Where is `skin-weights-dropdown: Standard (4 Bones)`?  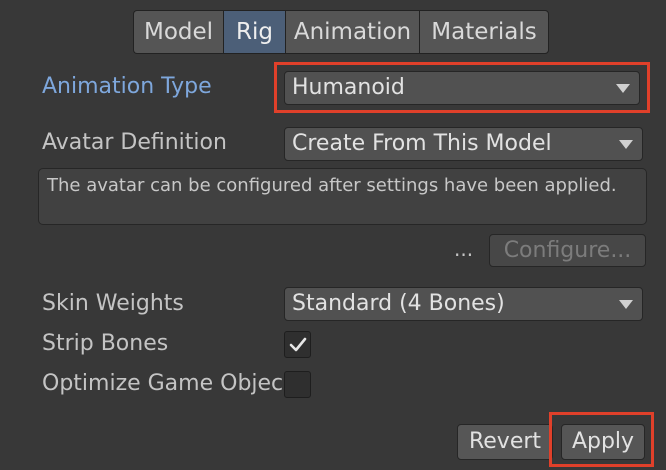
skin-weights-dropdown: Standard (4 Bones) is located at coordinates (463, 304).